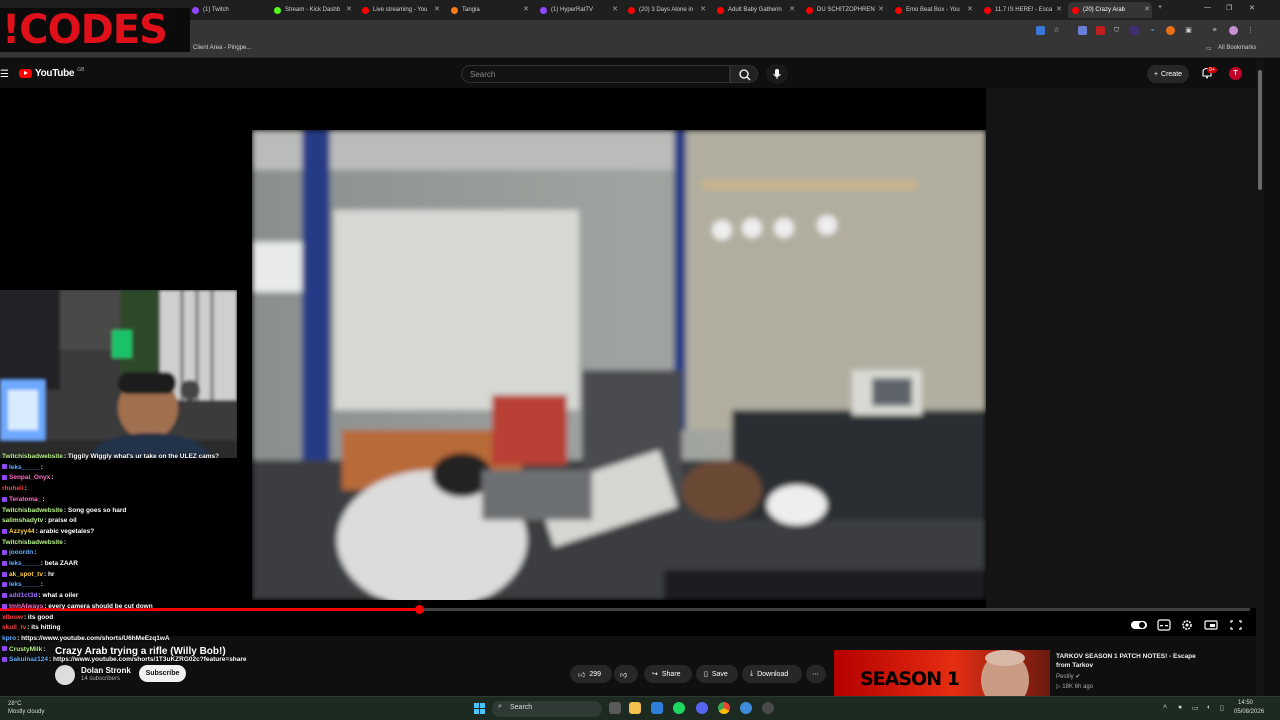 This screenshot has height=720, width=1280. Describe the element at coordinates (1229, 8) in the screenshot. I see `maximize-button: ❐` at that location.